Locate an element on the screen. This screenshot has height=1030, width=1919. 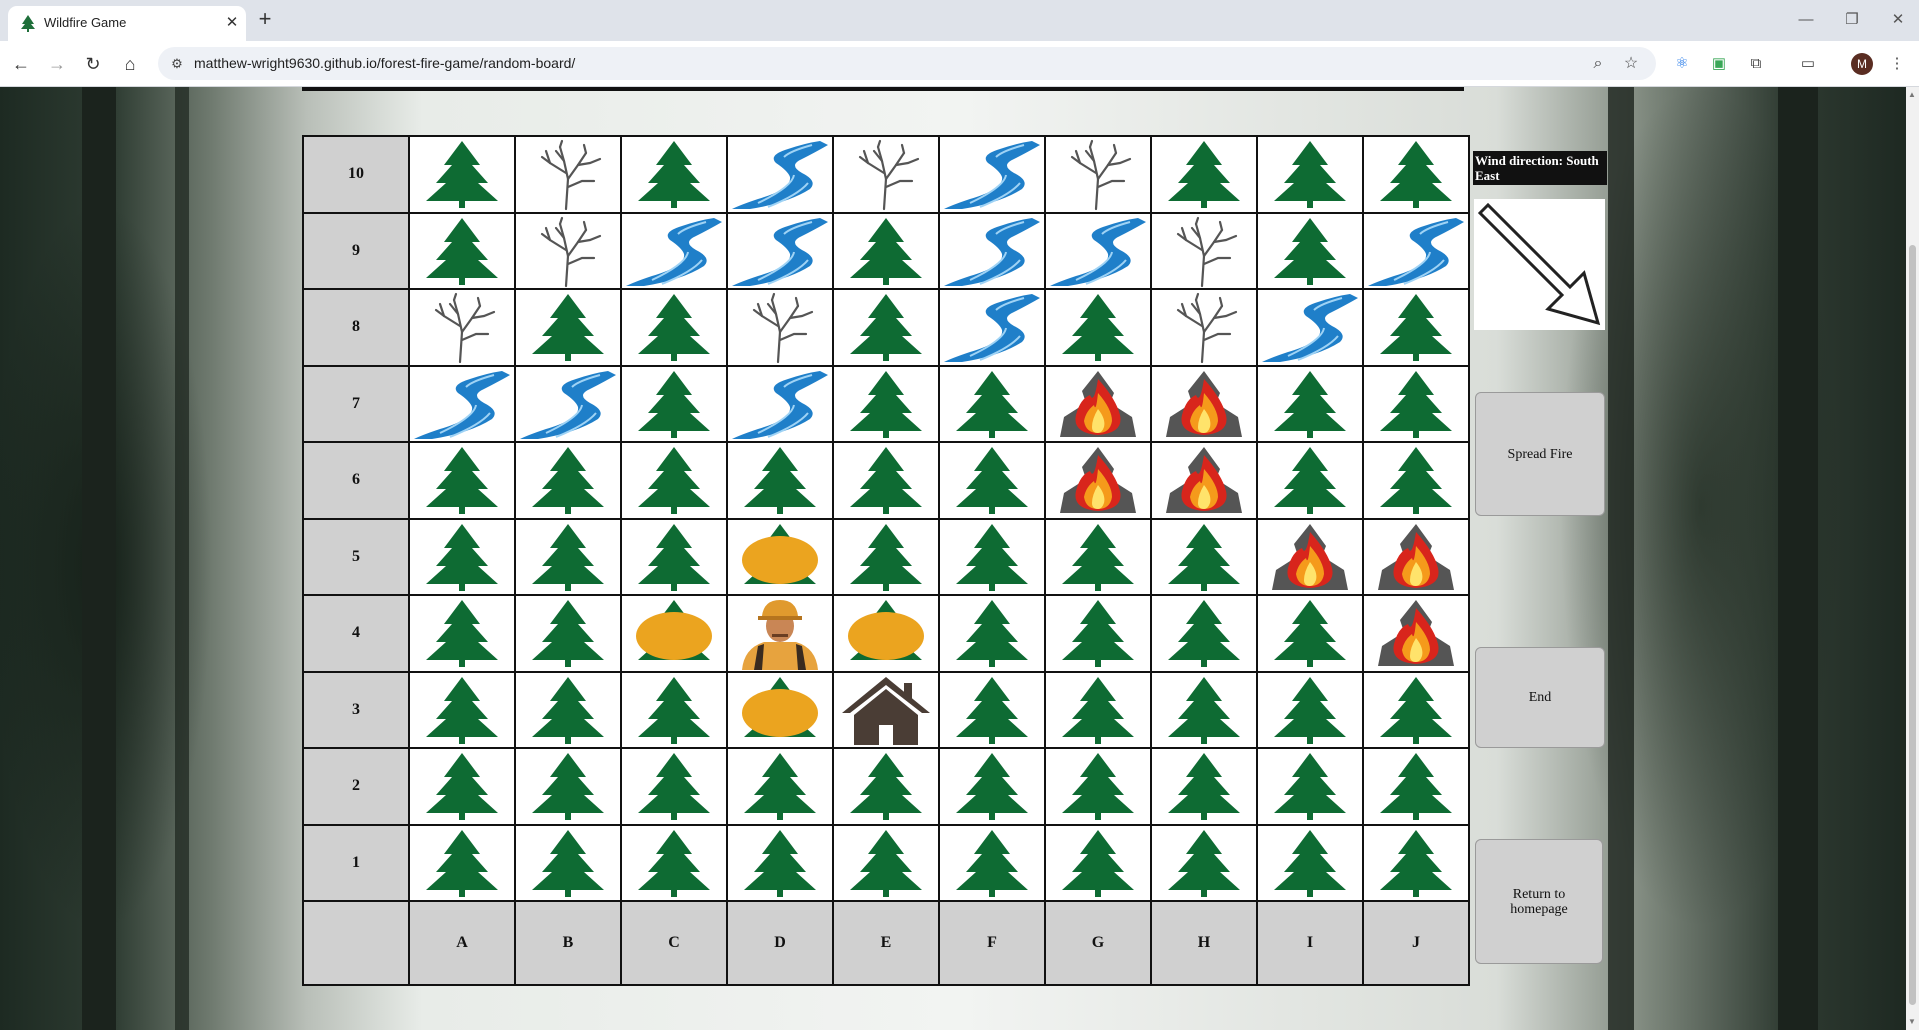
extensions-puzzle-icon: ⧉ is located at coordinates (1756, 64).